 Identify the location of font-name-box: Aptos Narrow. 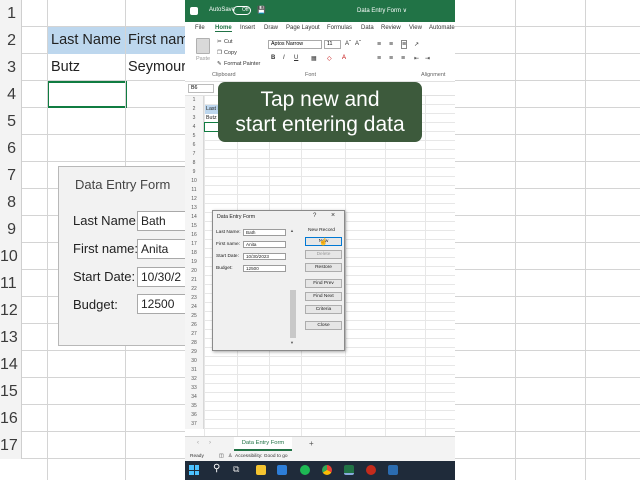
(295, 44).